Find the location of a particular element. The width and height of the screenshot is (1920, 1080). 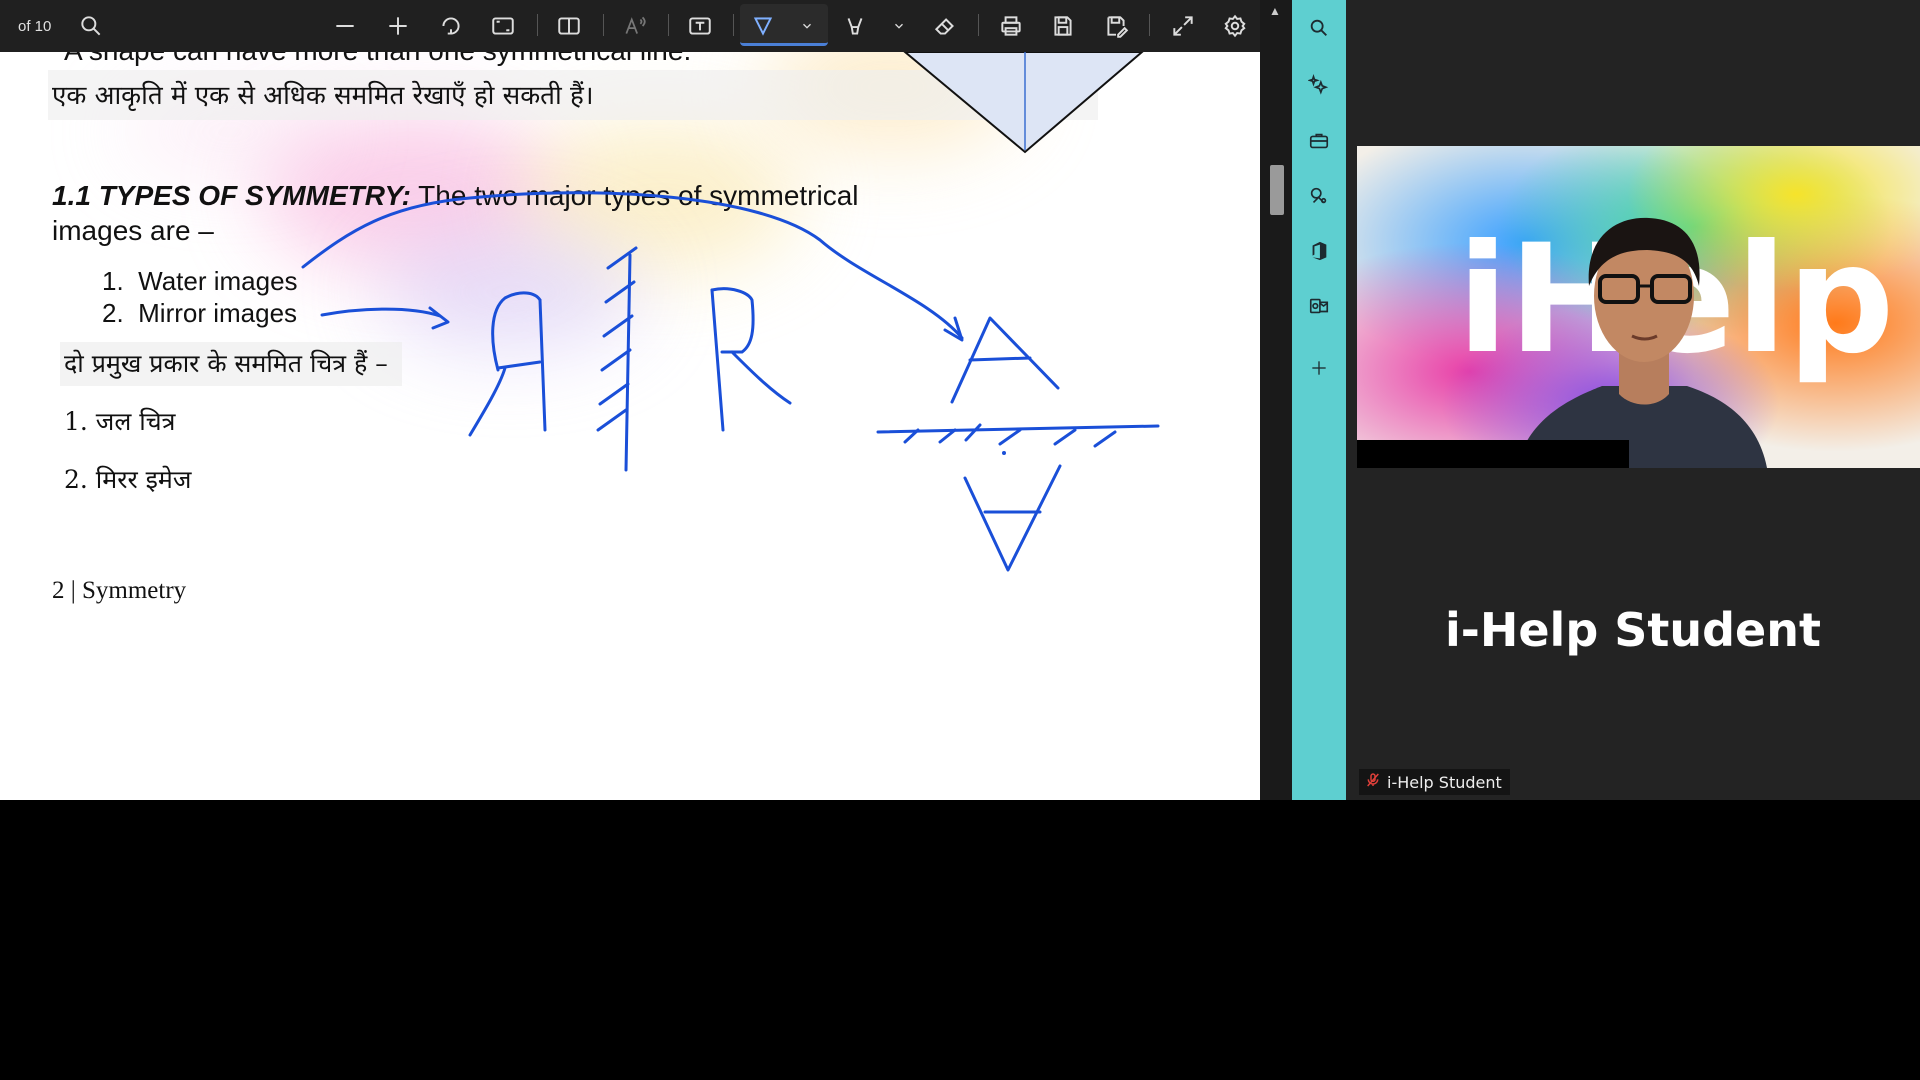

pdf-toolbar: of 10 is located at coordinates (630, 26).